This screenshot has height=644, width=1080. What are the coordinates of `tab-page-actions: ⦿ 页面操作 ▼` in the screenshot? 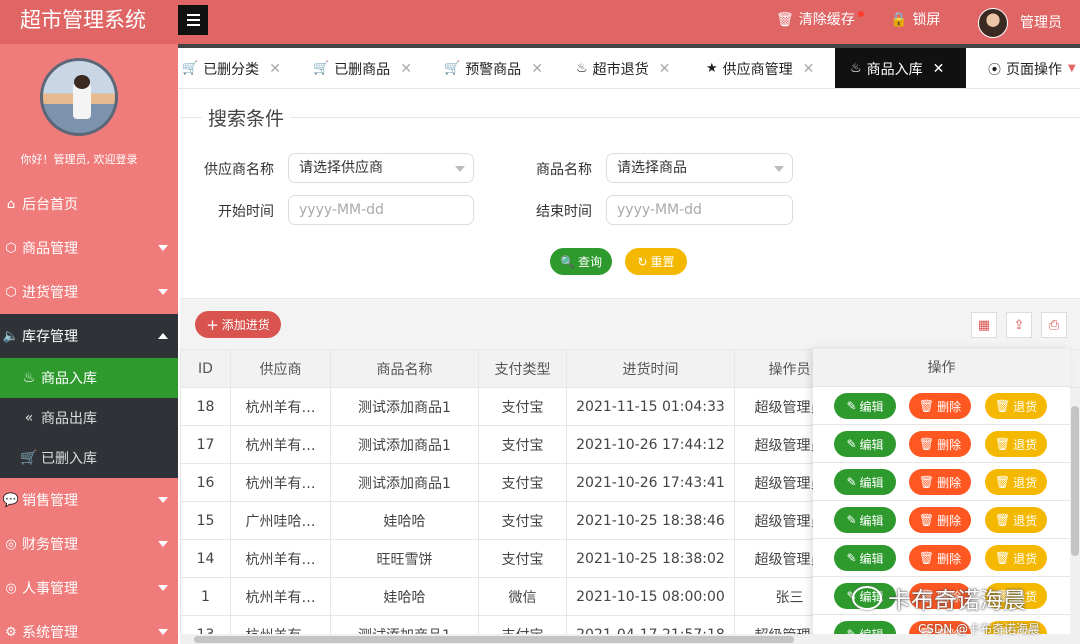 It's located at (1032, 68).